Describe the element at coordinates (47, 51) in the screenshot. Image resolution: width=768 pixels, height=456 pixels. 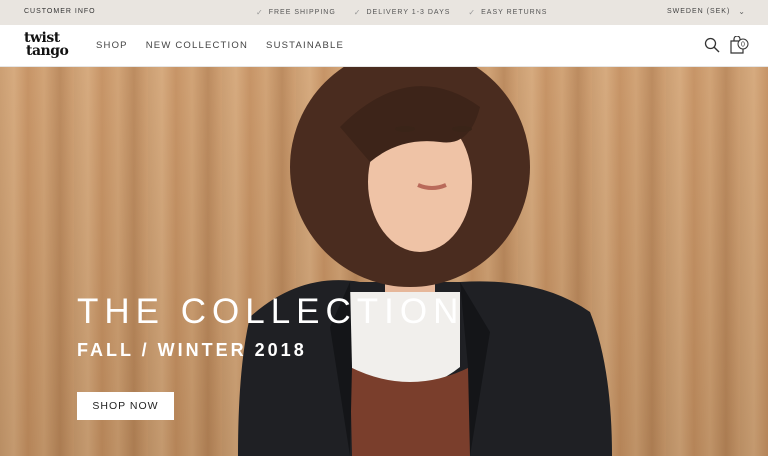
I see `logo-text: tango` at that location.